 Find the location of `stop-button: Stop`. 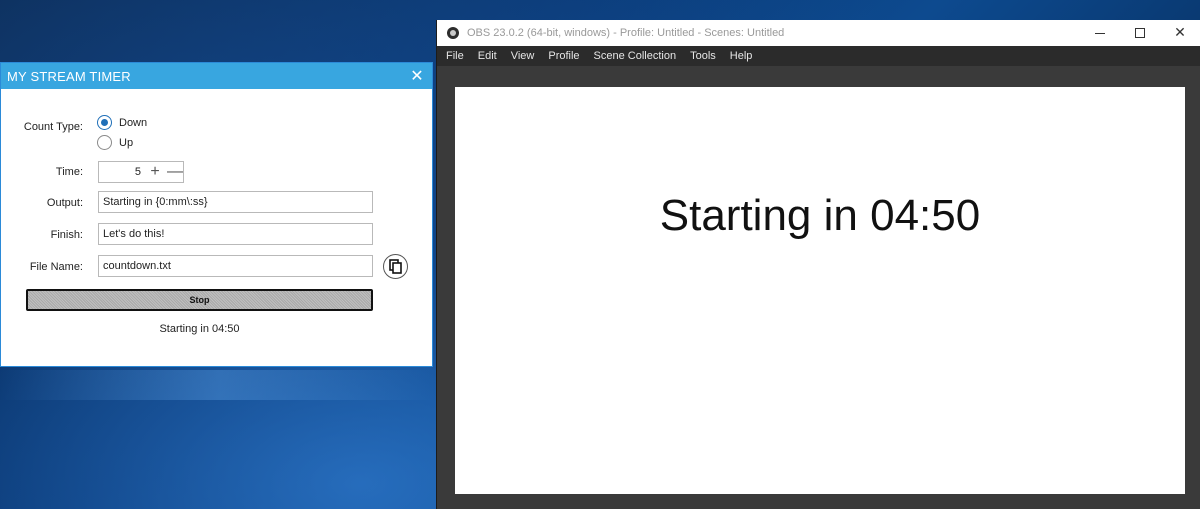

stop-button: Stop is located at coordinates (199, 300).